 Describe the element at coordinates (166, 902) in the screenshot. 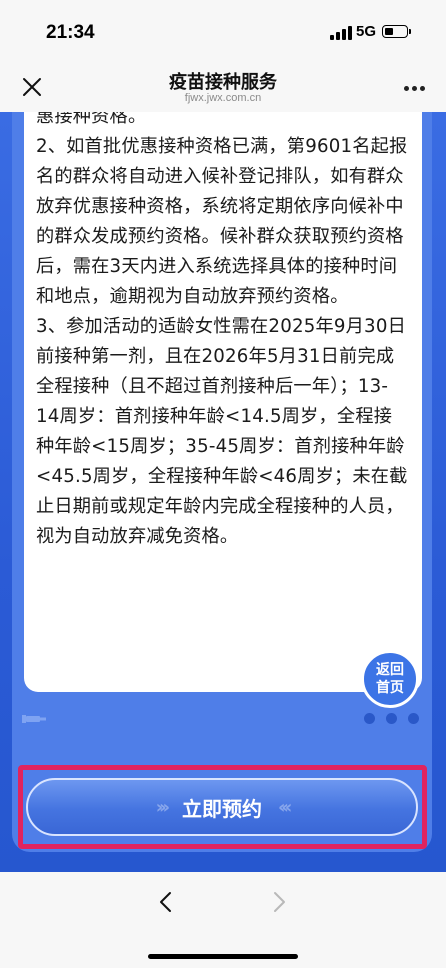

I see `back-arrow-icon` at that location.